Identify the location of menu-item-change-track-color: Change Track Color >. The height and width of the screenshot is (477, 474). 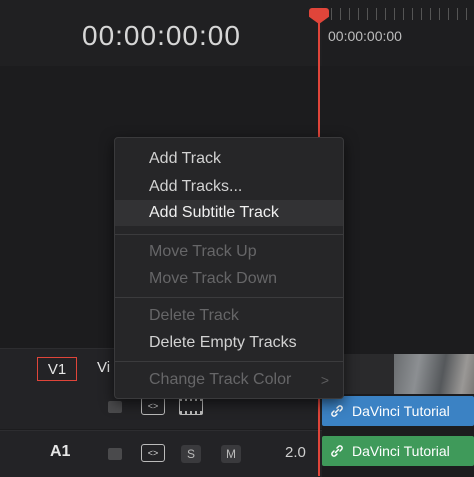
(229, 380).